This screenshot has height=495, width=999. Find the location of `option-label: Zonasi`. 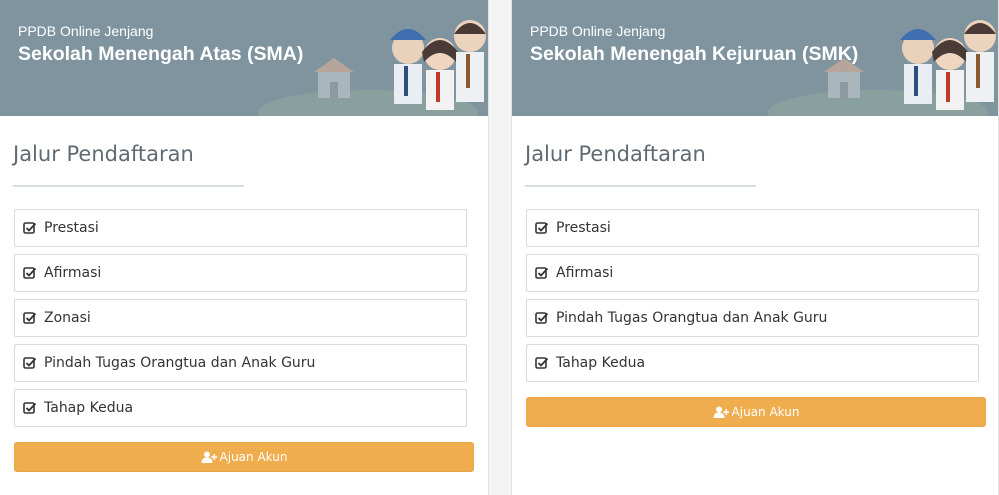

option-label: Zonasi is located at coordinates (67, 318).